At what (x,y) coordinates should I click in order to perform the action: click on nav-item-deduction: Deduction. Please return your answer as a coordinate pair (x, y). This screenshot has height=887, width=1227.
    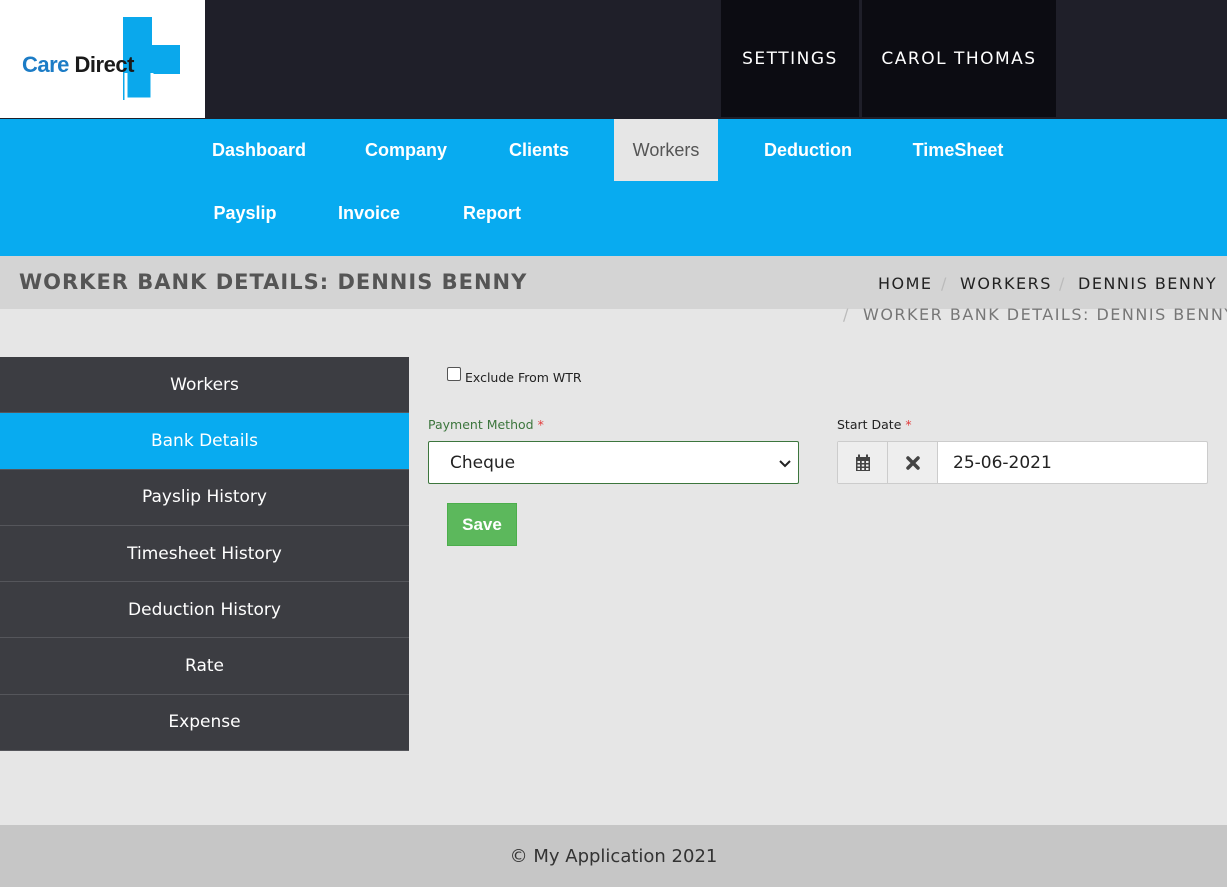
    Looking at the image, I should click on (808, 150).